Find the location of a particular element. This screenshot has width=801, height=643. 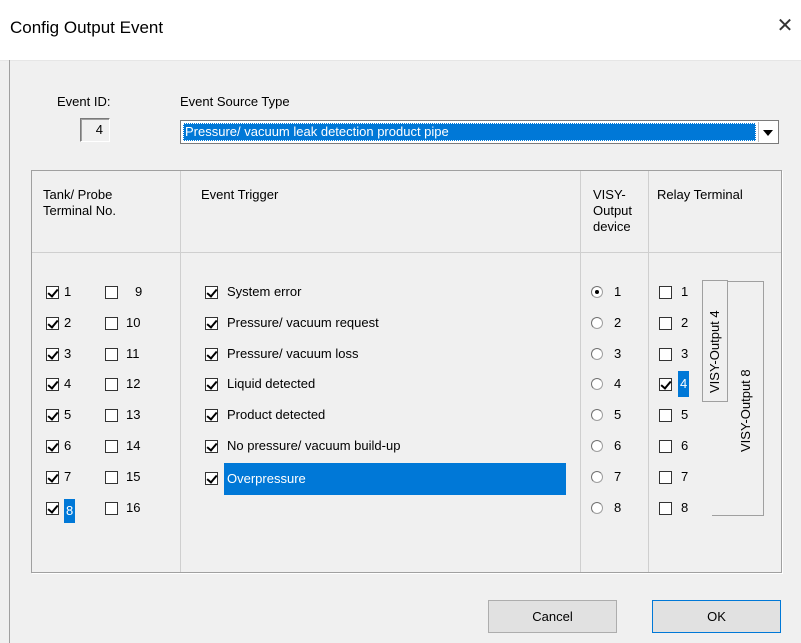

trigger-label: Pressure/ vacuum request is located at coordinates (303, 322).